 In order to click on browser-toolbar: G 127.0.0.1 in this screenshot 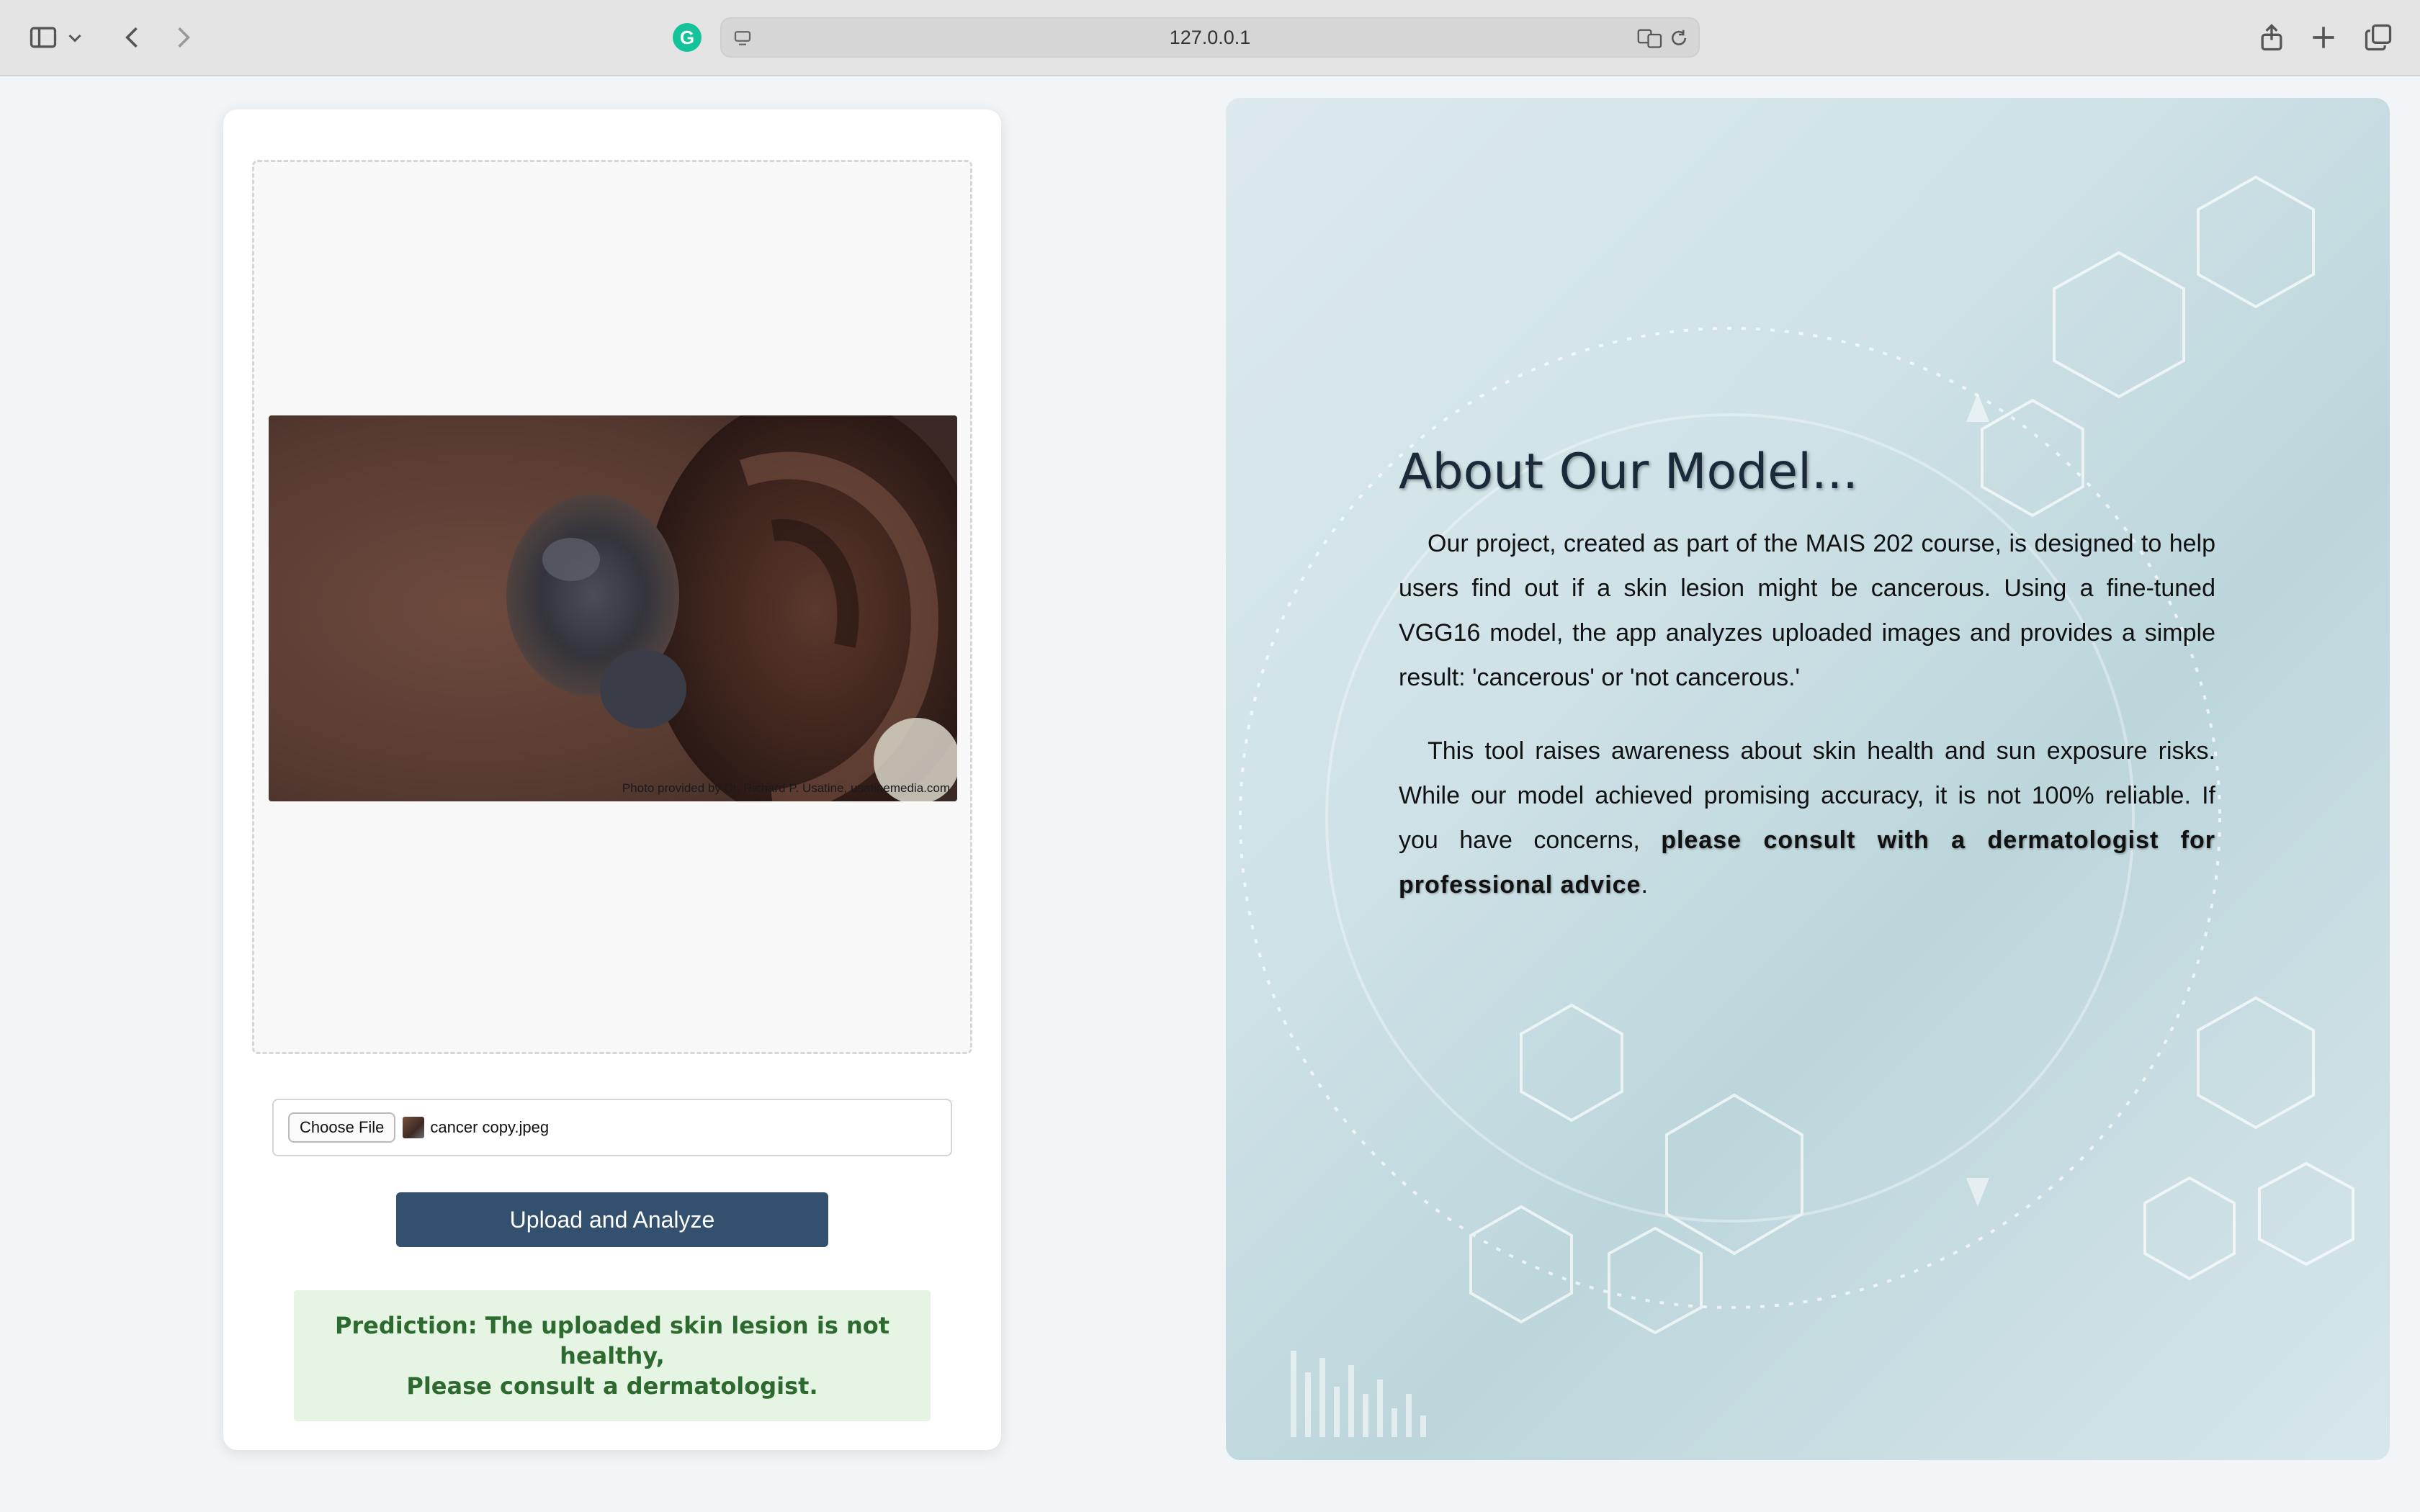, I will do `click(1210, 38)`.